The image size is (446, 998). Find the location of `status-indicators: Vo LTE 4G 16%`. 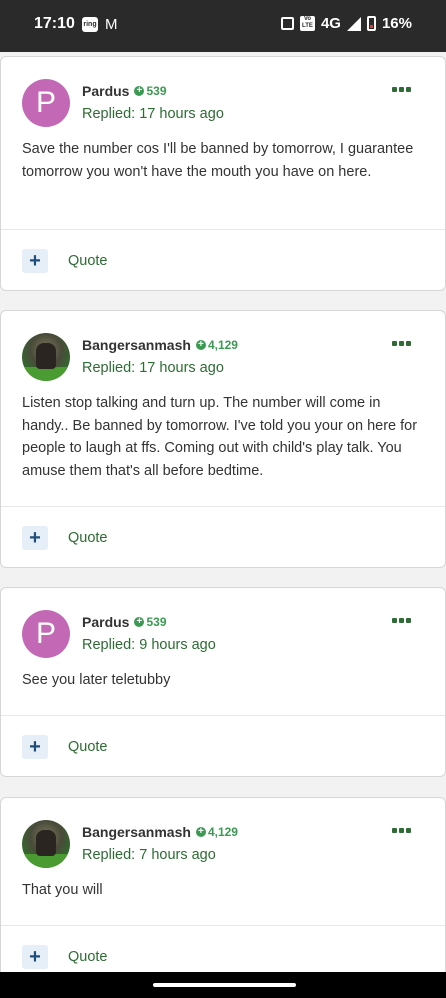

status-indicators: Vo LTE 4G 16% is located at coordinates (346, 23).